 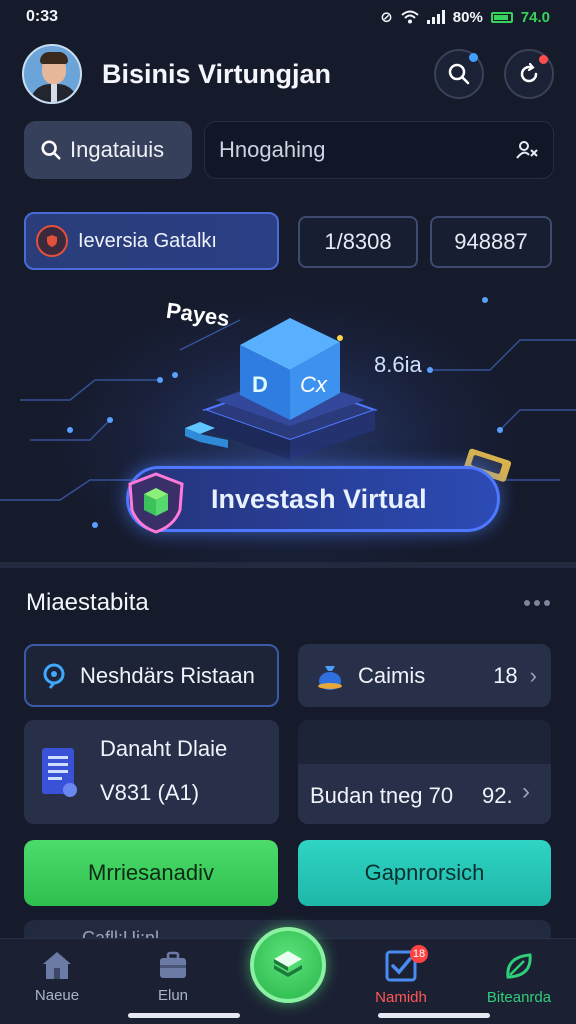 I want to click on home-indicator-right, so click(x=434, y=1015).